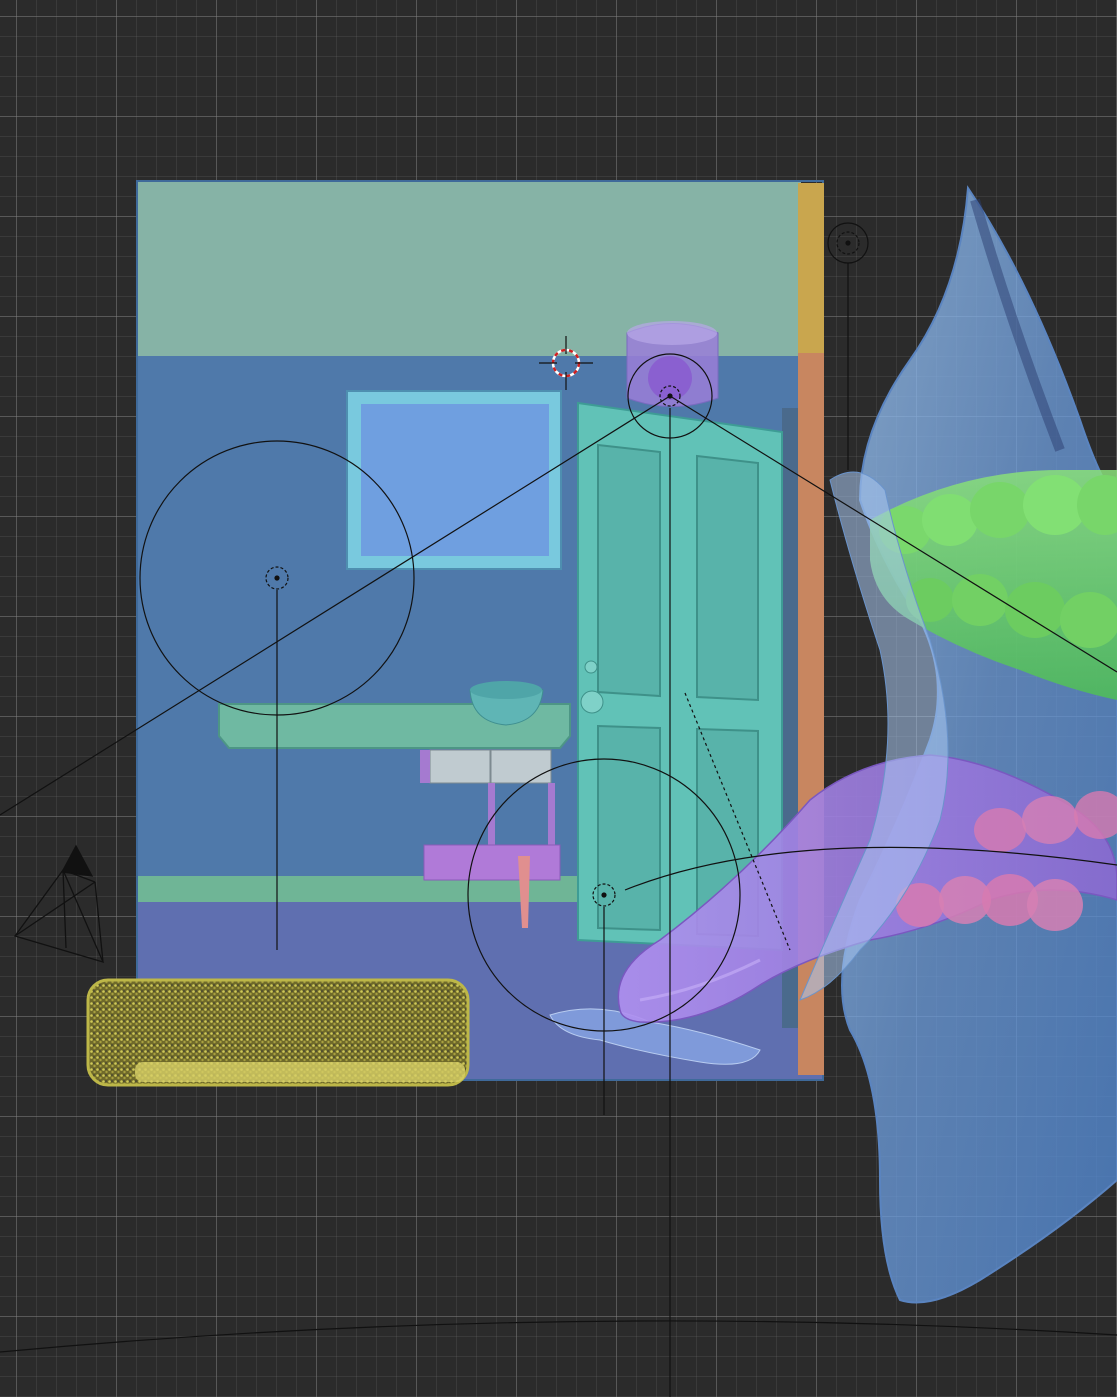 This screenshot has height=1397, width=1117. What do you see at coordinates (727, 578) in the screenshot?
I see `door-panel-top-right` at bounding box center [727, 578].